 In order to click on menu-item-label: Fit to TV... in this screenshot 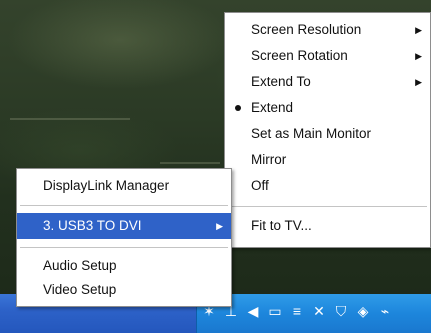, I will do `click(281, 225)`.